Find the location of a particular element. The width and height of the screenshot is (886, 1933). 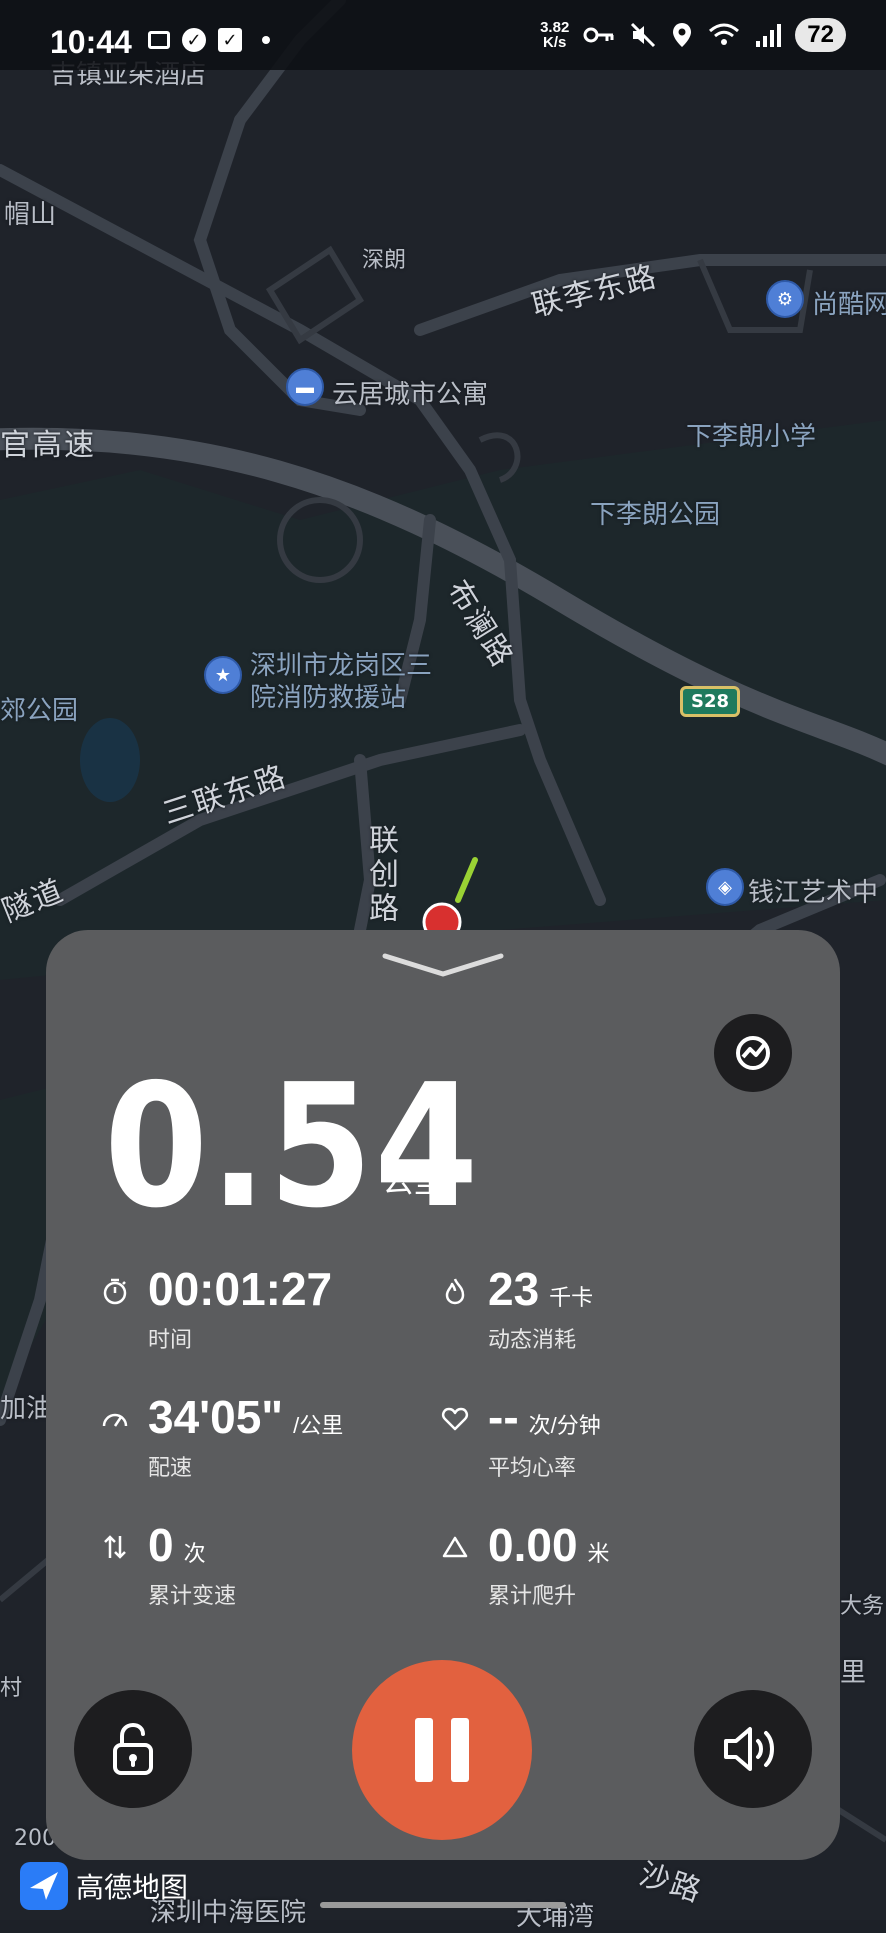

check-icon: ✓ is located at coordinates (194, 40).